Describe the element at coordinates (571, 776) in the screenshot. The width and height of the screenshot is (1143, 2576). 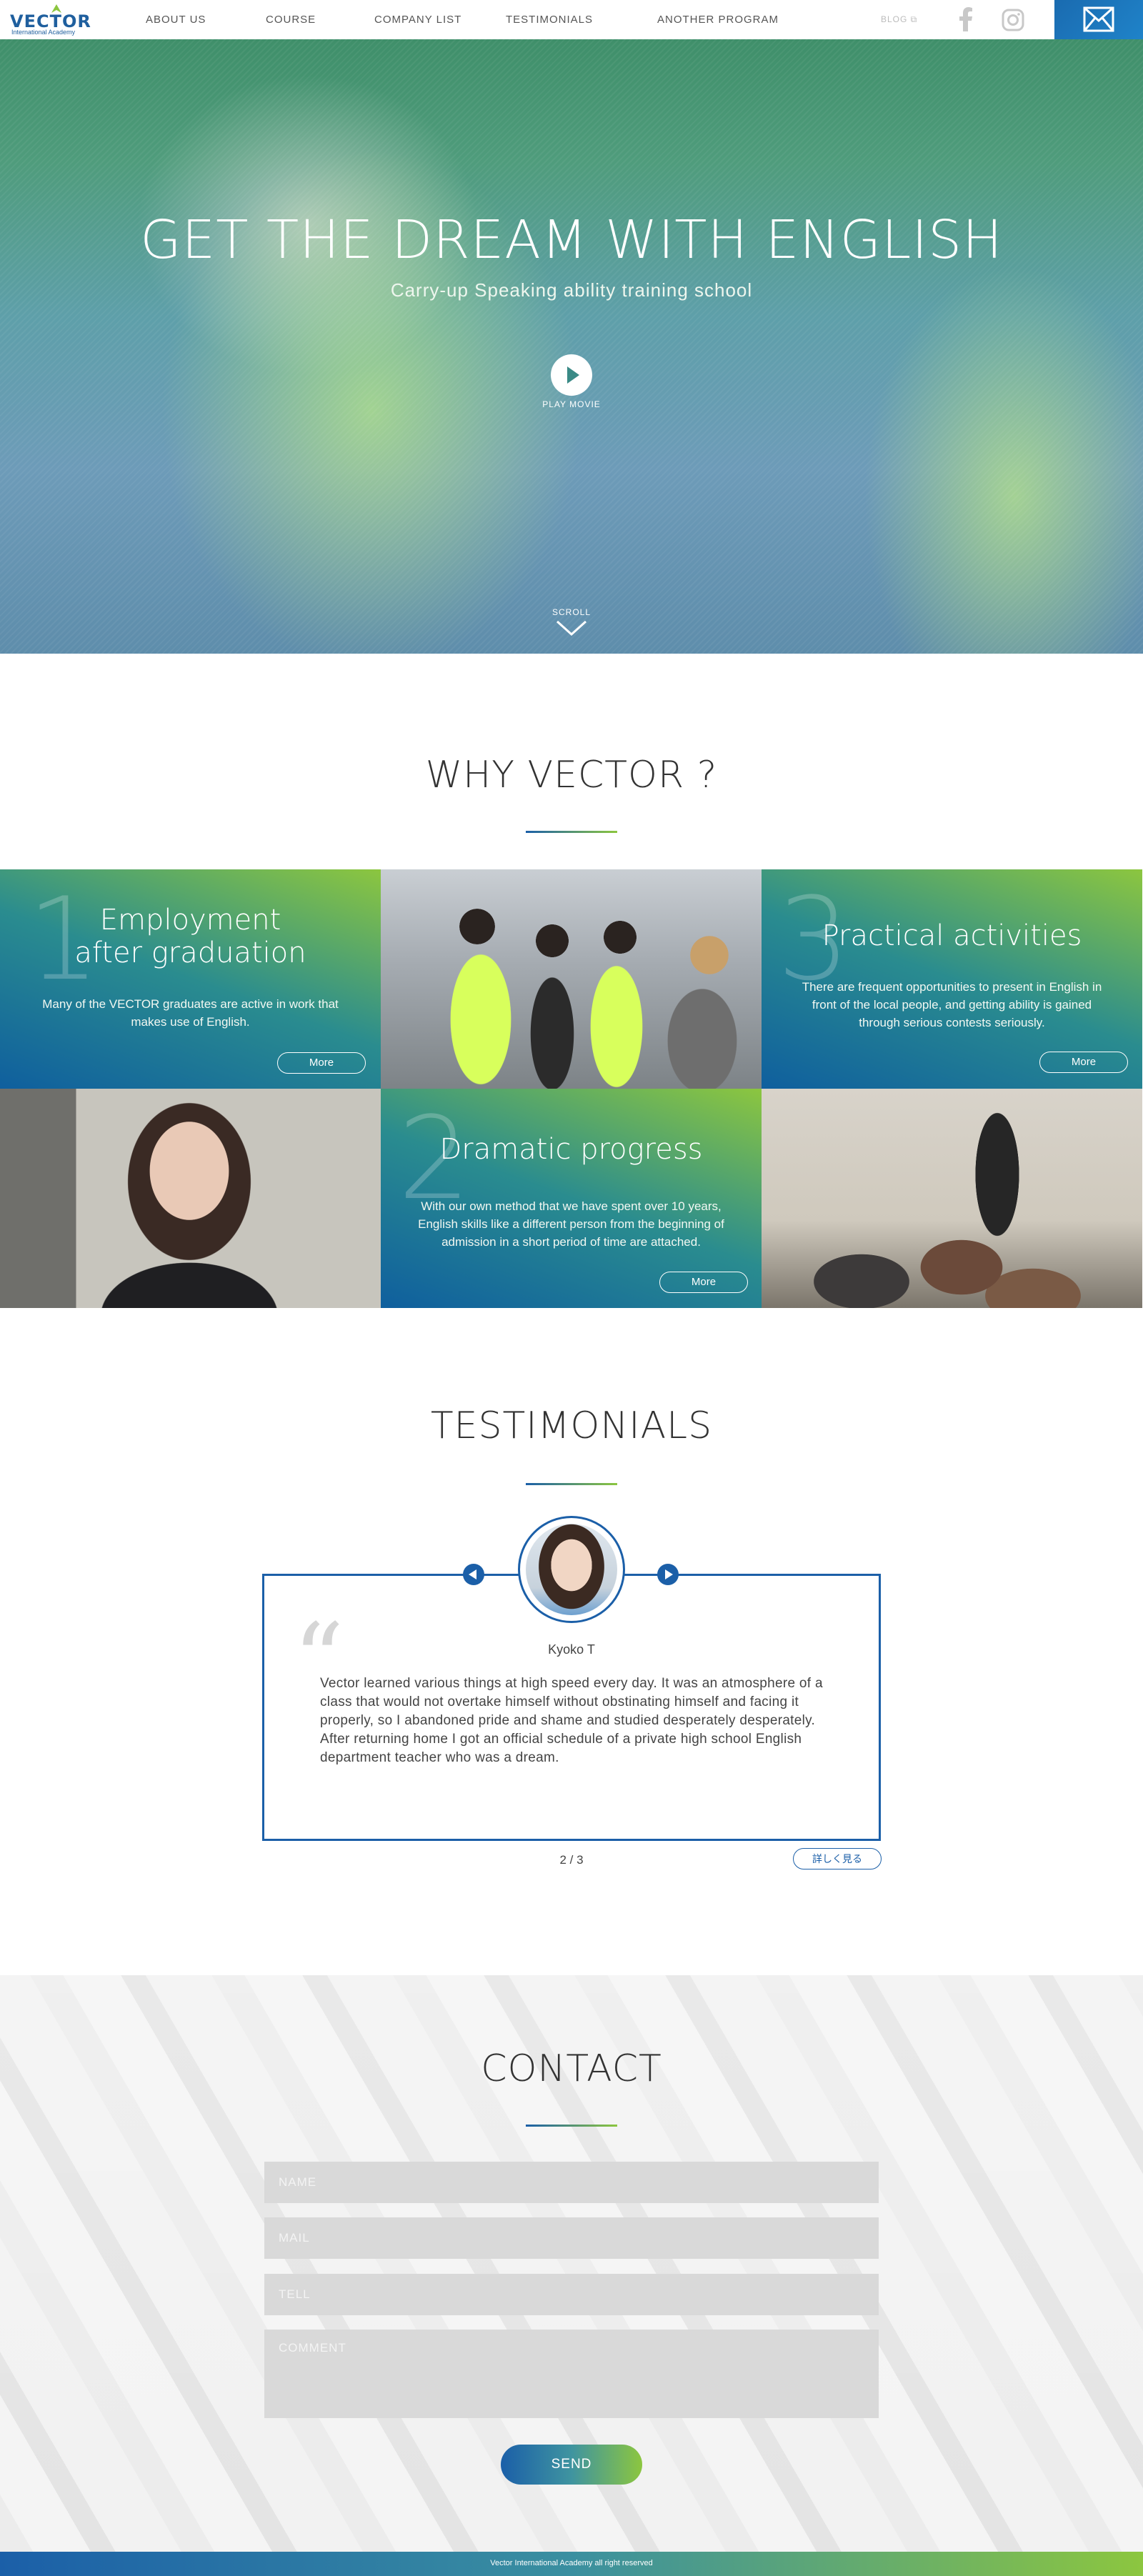
I see `why-vector-title: WHY VECTOR ?` at that location.